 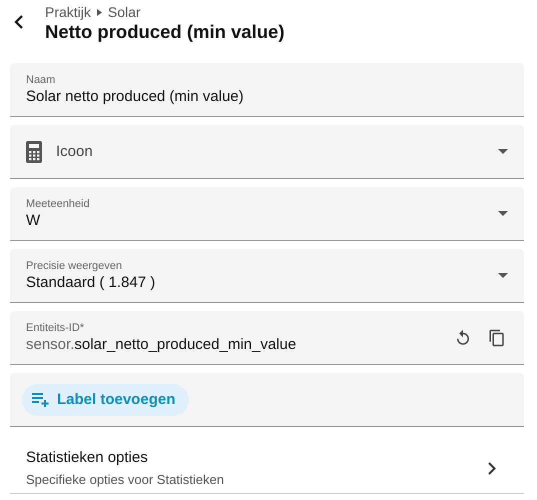 What do you see at coordinates (162, 344) in the screenshot?
I see `field-value: sensor.solar_netto_produced_min_value` at bounding box center [162, 344].